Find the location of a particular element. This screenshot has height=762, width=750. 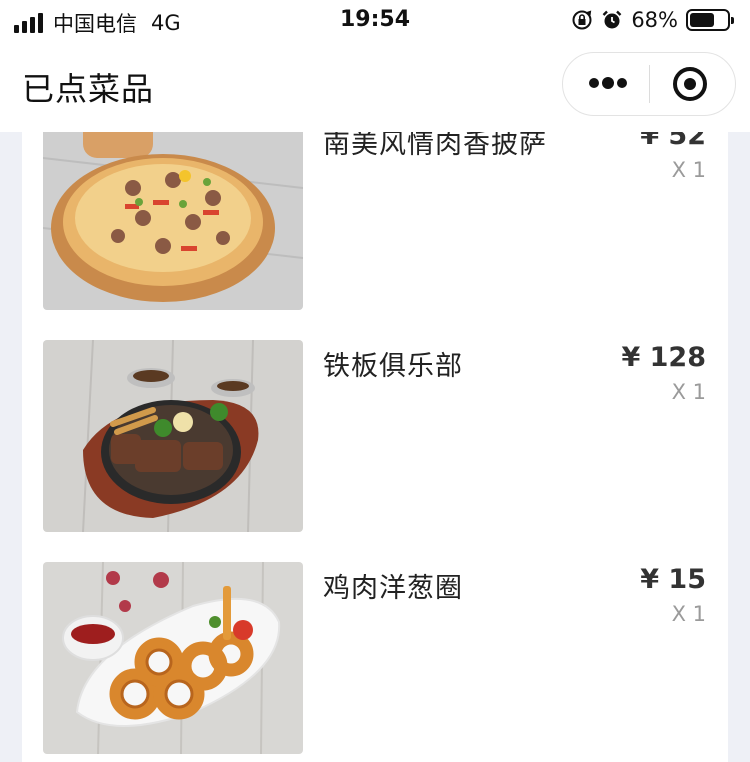

rotation-lock-icon is located at coordinates (582, 20).